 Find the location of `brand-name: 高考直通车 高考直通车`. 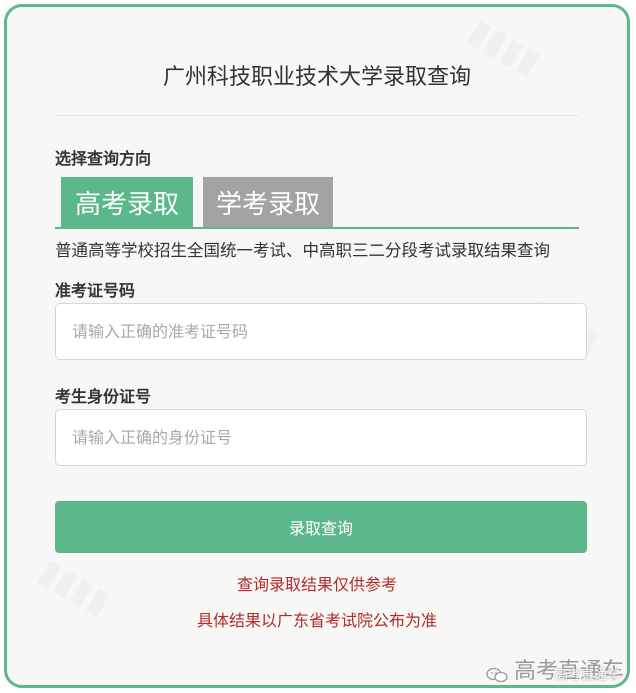

brand-name: 高考直通车 高考直通车 is located at coordinates (555, 669).